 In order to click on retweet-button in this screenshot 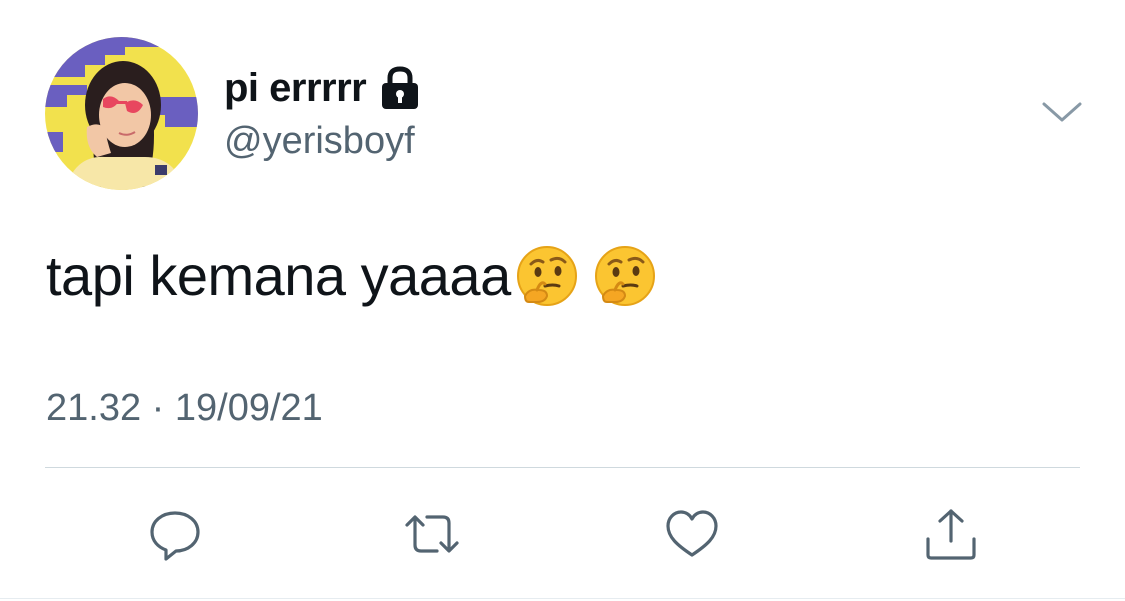, I will do `click(432, 534)`.